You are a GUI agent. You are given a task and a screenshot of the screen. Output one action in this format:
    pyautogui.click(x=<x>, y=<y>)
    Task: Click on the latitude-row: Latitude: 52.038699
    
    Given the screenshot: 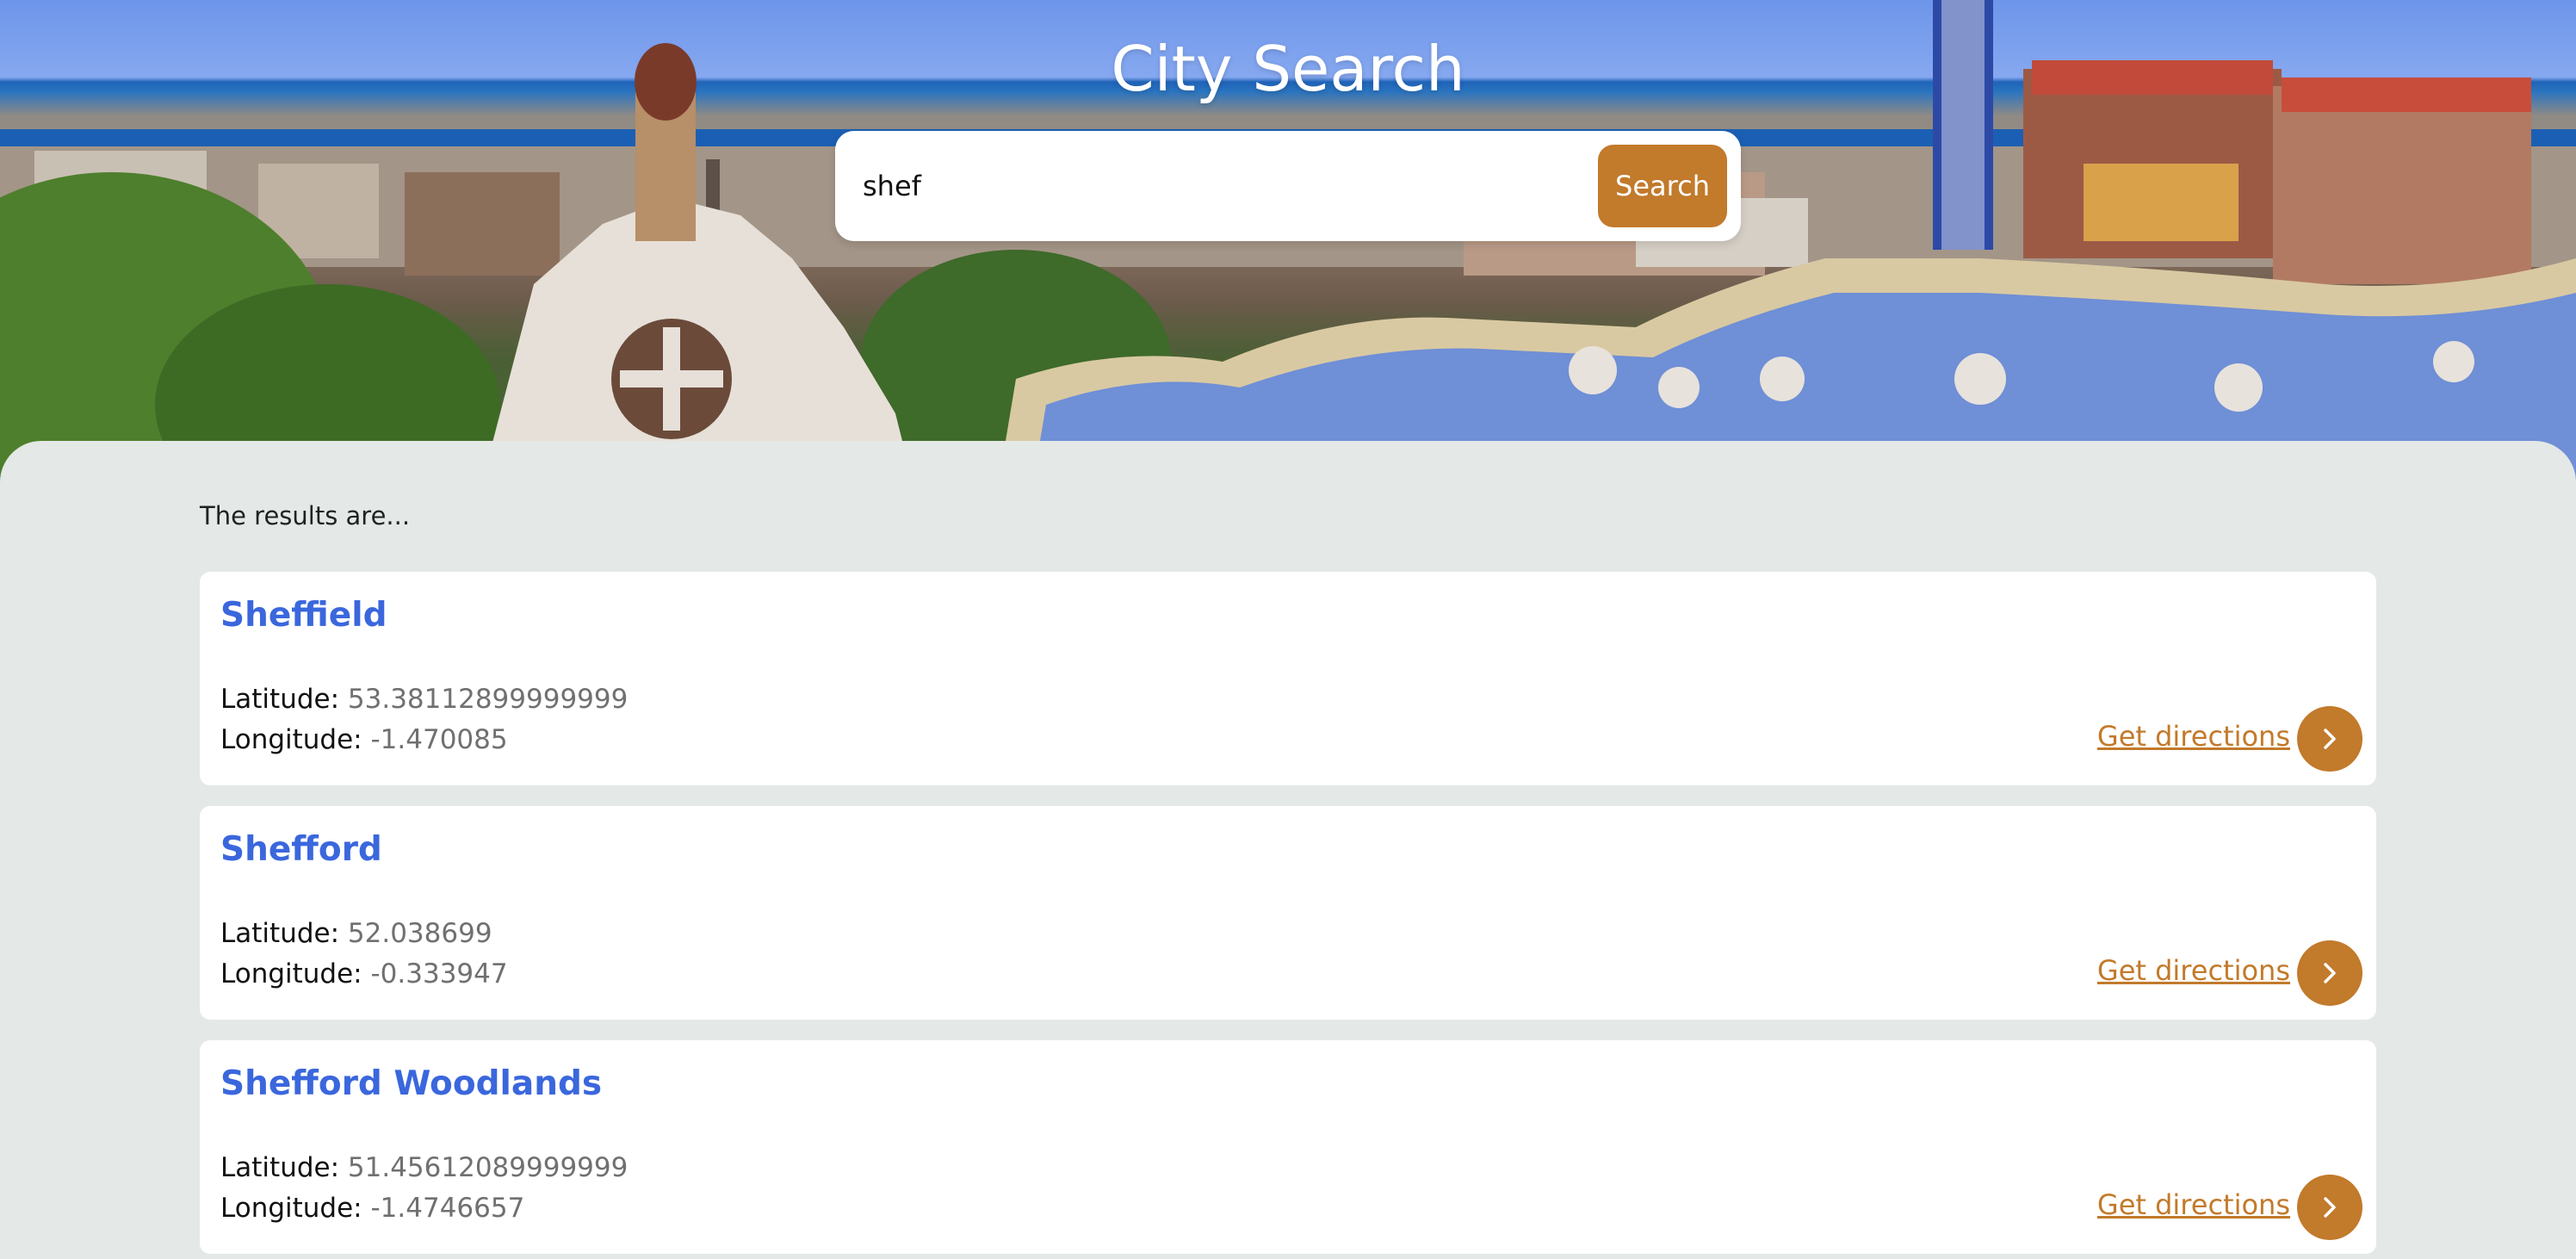 What is the action you would take?
    pyautogui.click(x=356, y=933)
    